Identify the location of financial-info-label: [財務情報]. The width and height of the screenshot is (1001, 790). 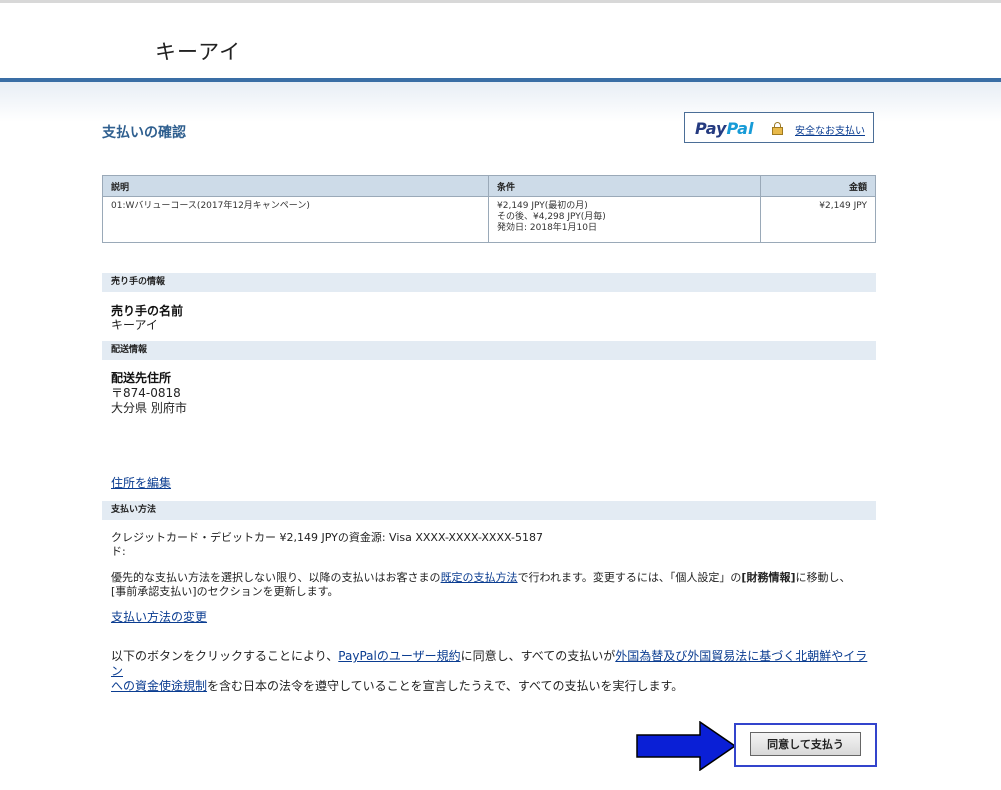
(768, 577).